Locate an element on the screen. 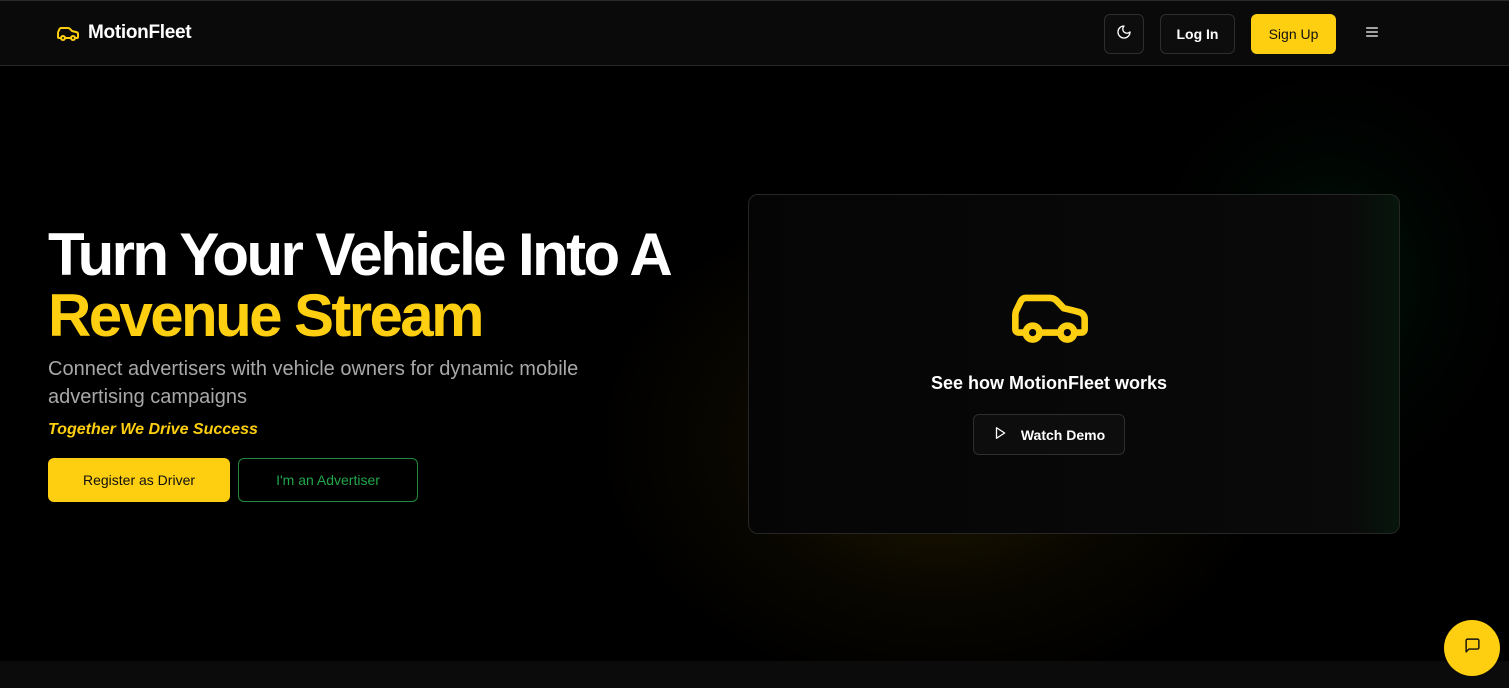 The width and height of the screenshot is (1509, 688). advertiser-button: I'm an Advertiser is located at coordinates (328, 480).